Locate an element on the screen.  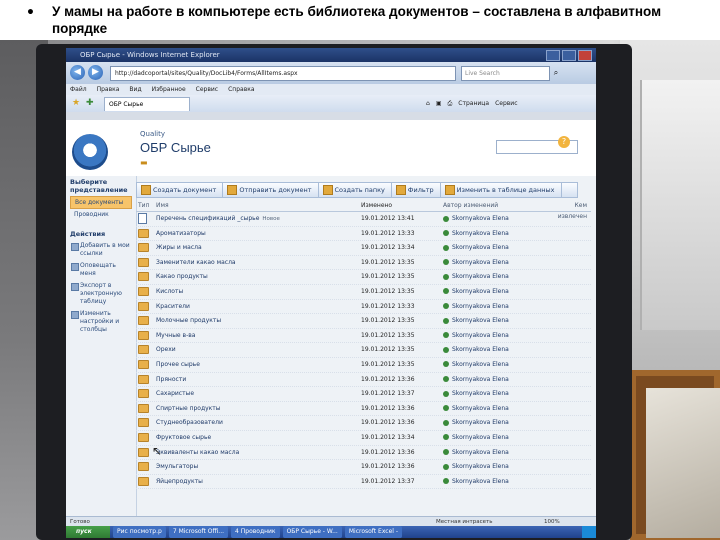
action-alert-me: Оповещать меня is located at coordinates (101, 270).